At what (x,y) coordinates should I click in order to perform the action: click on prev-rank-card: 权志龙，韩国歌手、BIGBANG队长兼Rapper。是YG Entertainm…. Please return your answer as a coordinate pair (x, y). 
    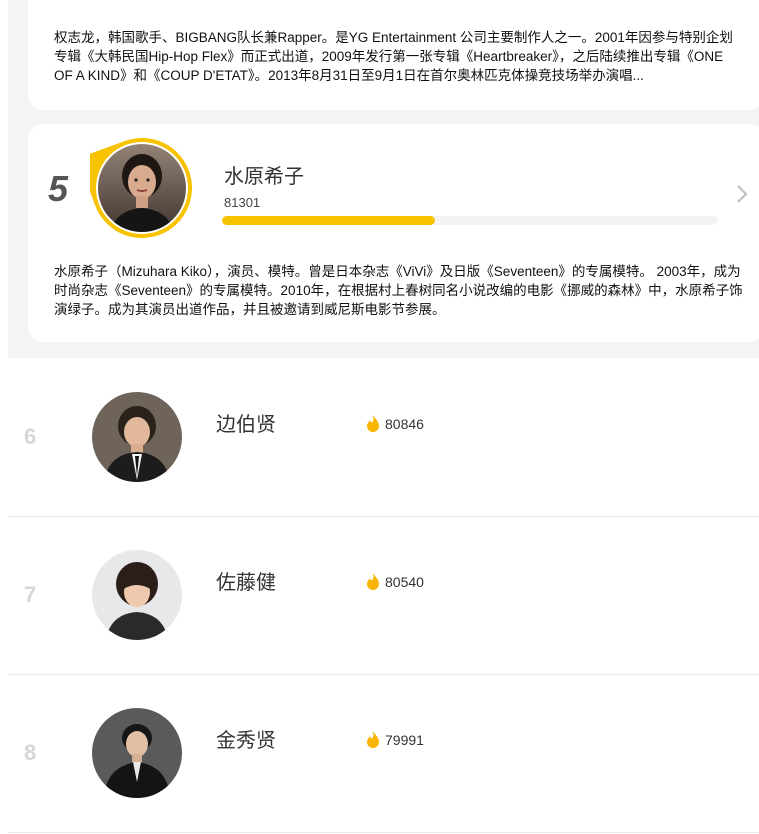
    Looking at the image, I should click on (393, 55).